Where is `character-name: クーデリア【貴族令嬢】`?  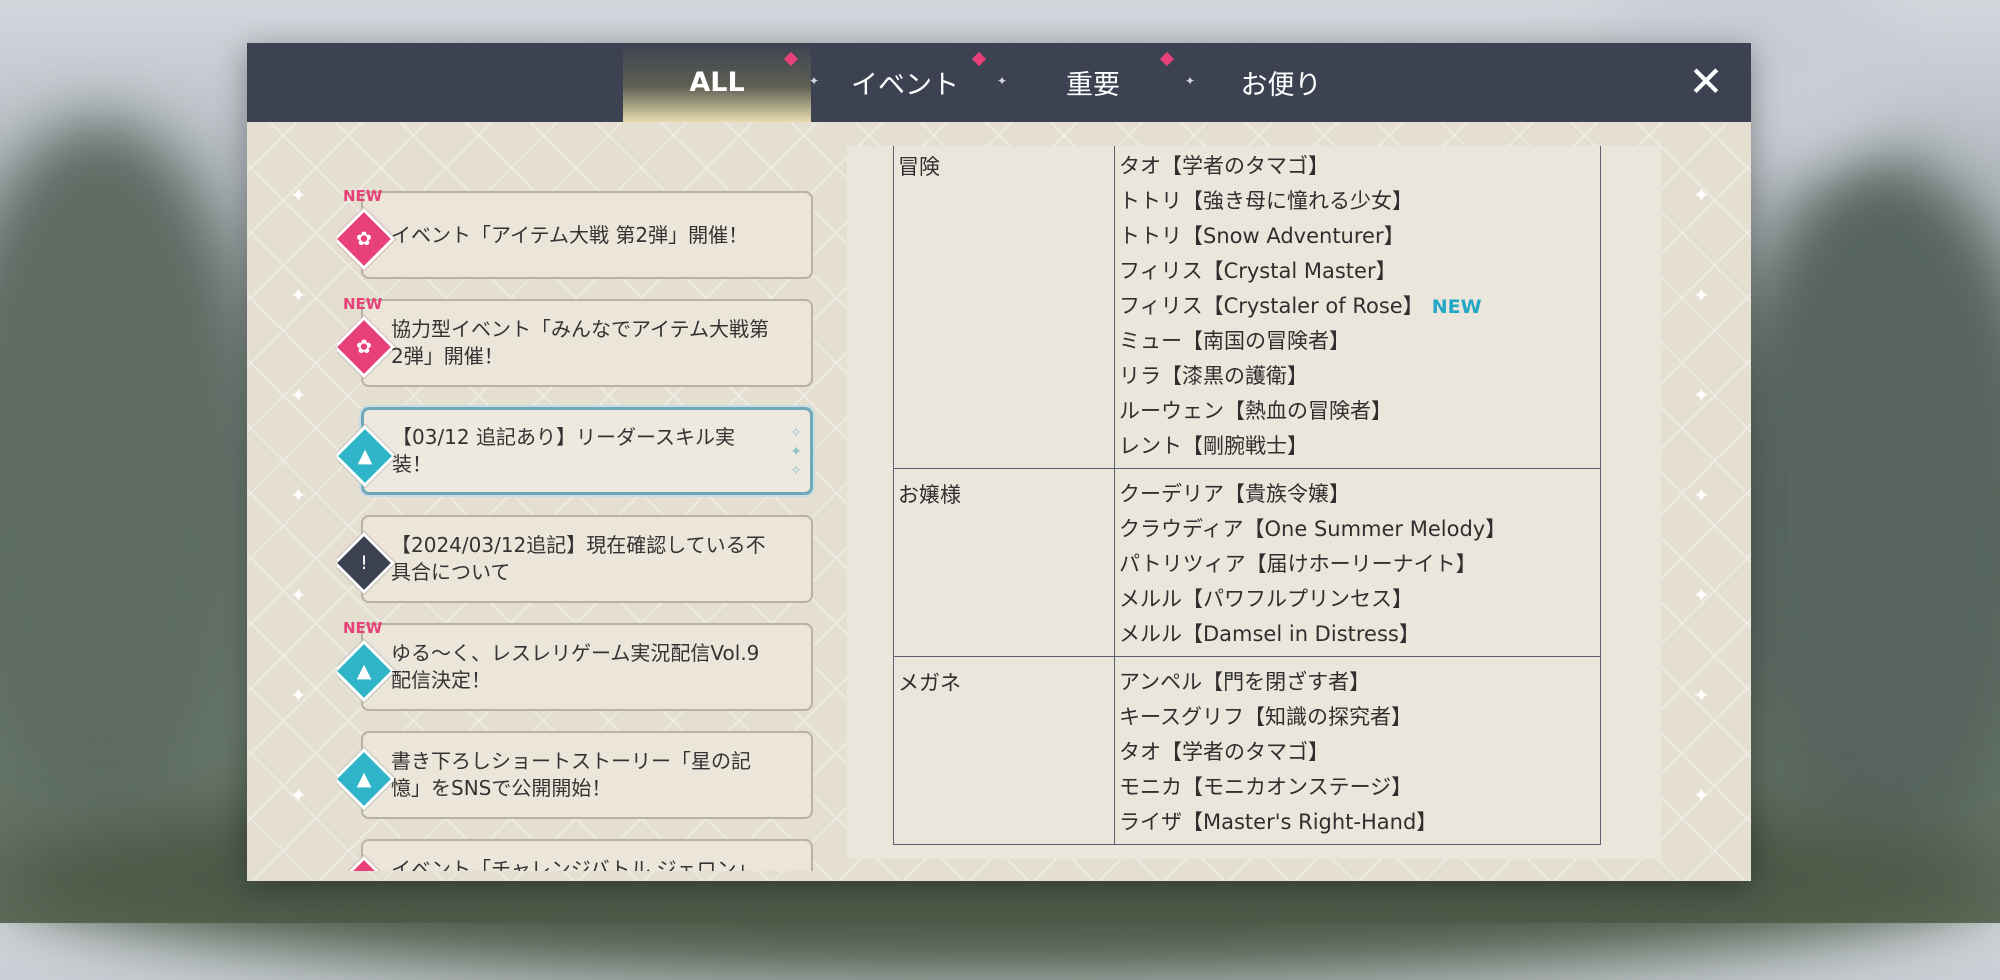 character-name: クーデリア【貴族令嬢】 is located at coordinates (1234, 494).